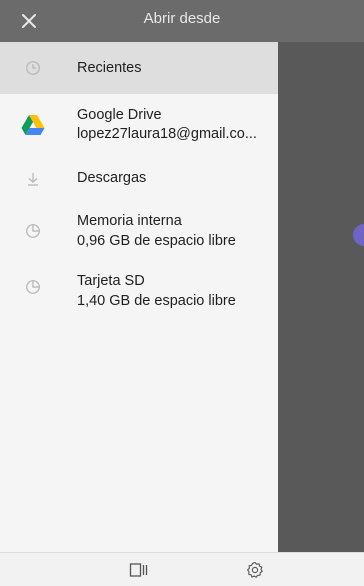  I want to click on drawer-item-recientes: Recientes, so click(139, 68).